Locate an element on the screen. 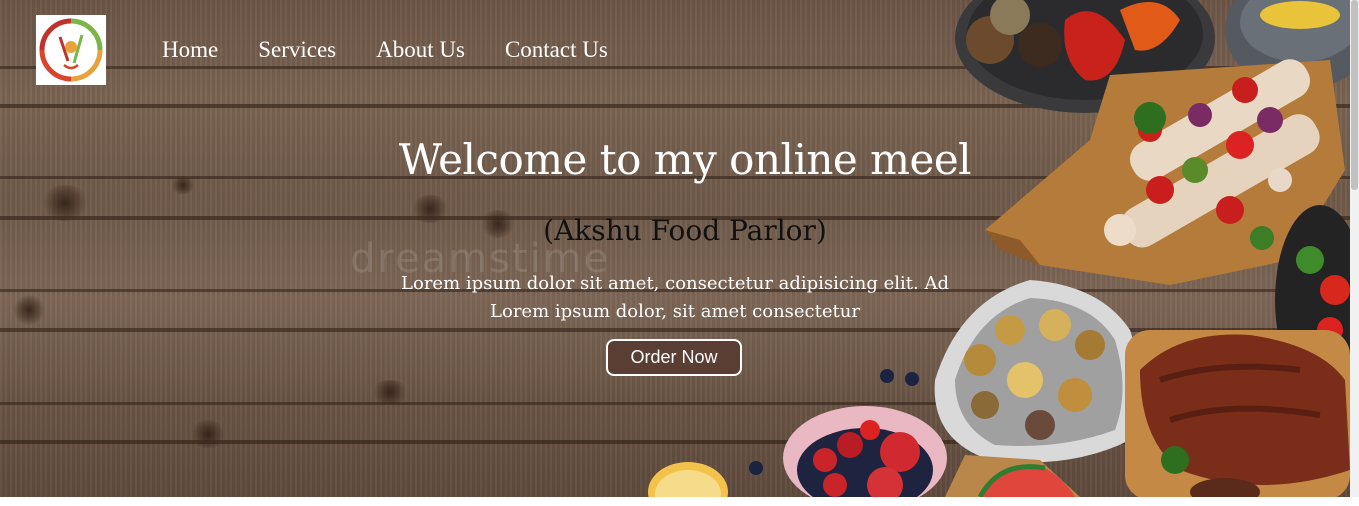 Image resolution: width=1359 pixels, height=506 pixels. nav-link-services: Services is located at coordinates (297, 50).